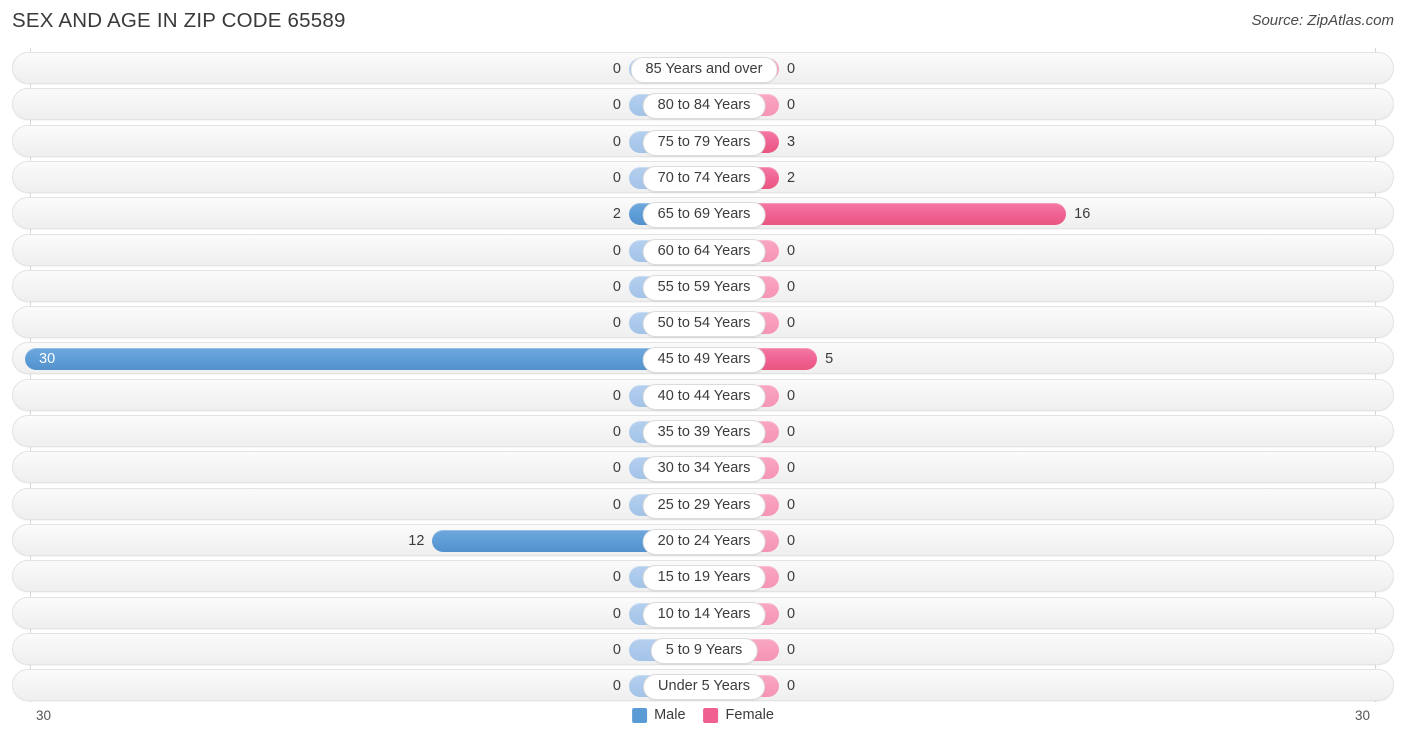 The height and width of the screenshot is (740, 1406). I want to click on age-group-label: 5 to 9 Years, so click(704, 650).